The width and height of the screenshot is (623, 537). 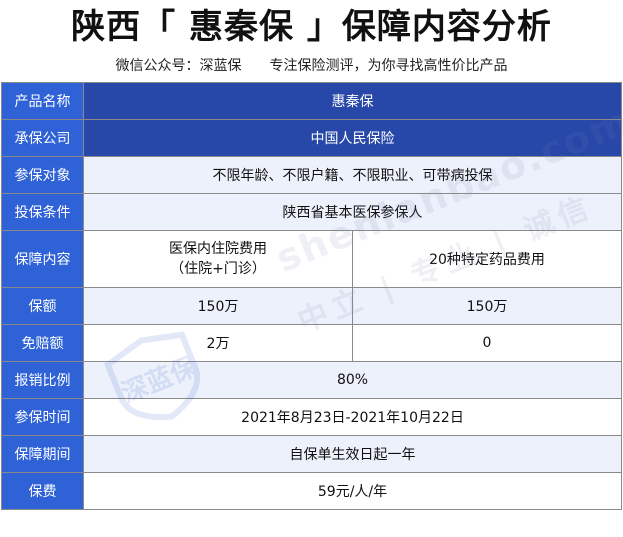 What do you see at coordinates (352, 380) in the screenshot?
I see `reimbursement-value: 80%` at bounding box center [352, 380].